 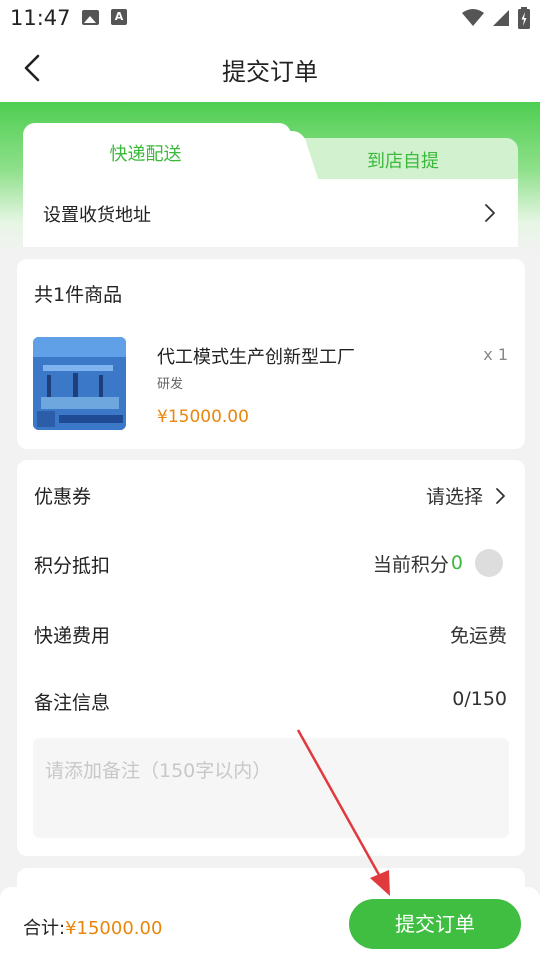 I want to click on points-toggle, so click(x=489, y=563).